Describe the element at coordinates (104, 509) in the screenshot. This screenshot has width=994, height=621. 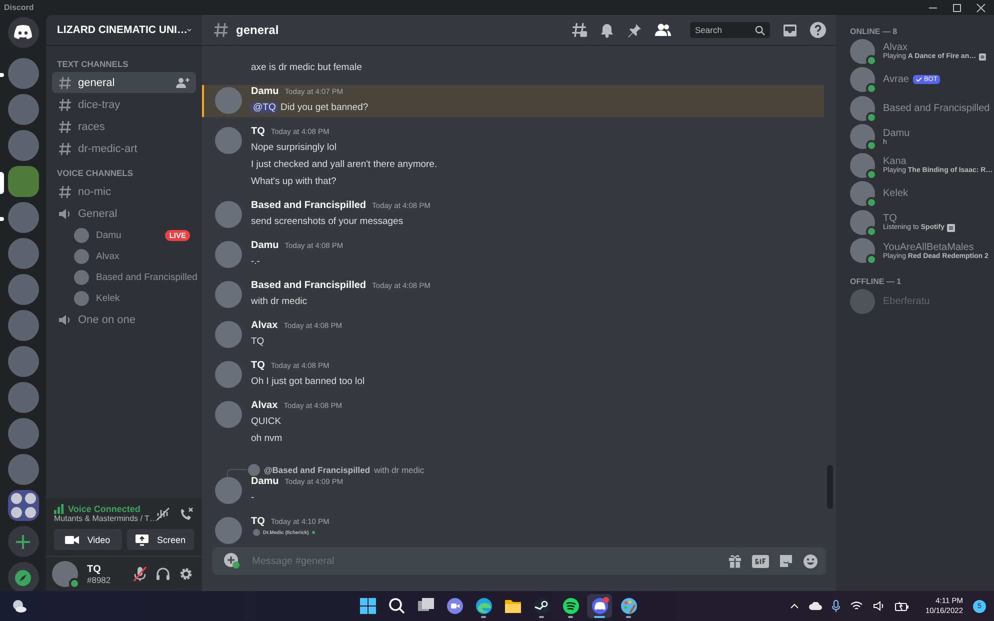
I see `voice-status: Voice Connected` at that location.